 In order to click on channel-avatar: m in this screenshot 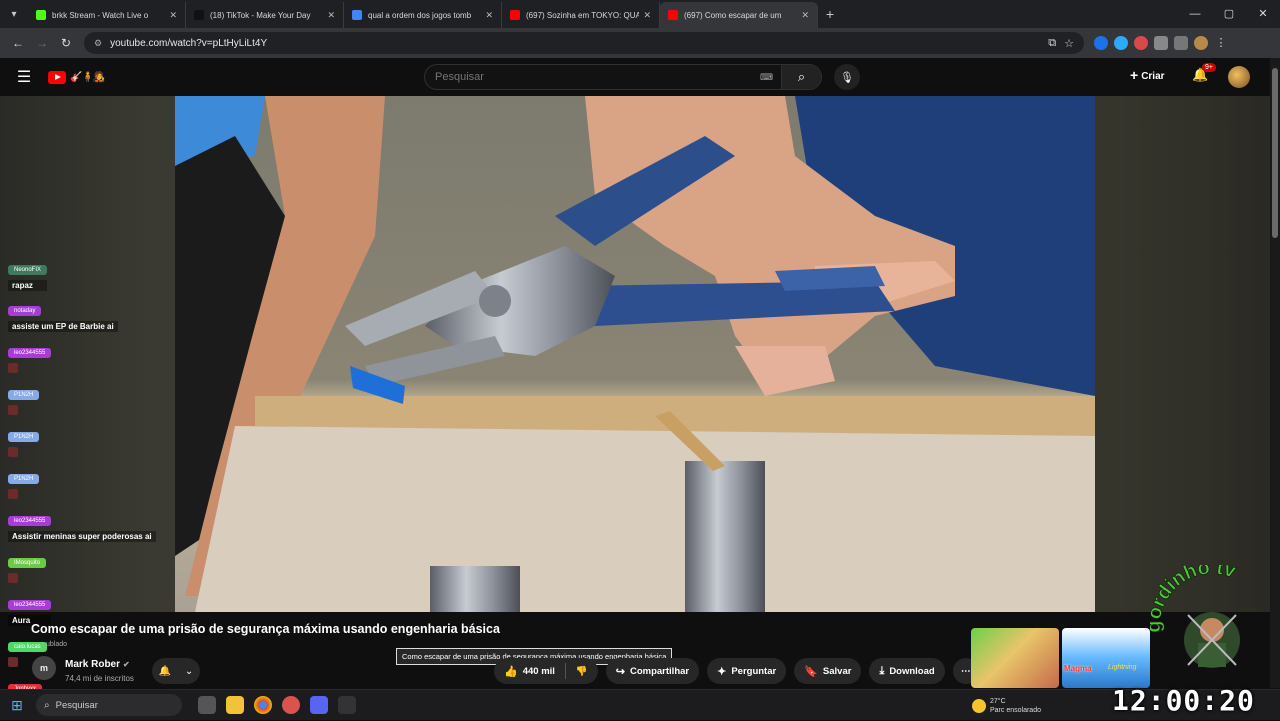, I will do `click(44, 668)`.